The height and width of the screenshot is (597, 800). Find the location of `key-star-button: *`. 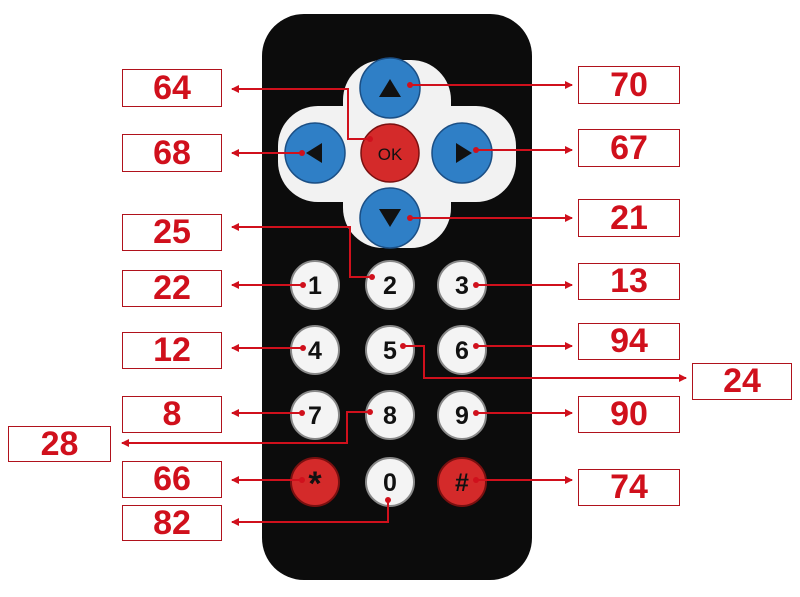

key-star-button: * is located at coordinates (315, 482).